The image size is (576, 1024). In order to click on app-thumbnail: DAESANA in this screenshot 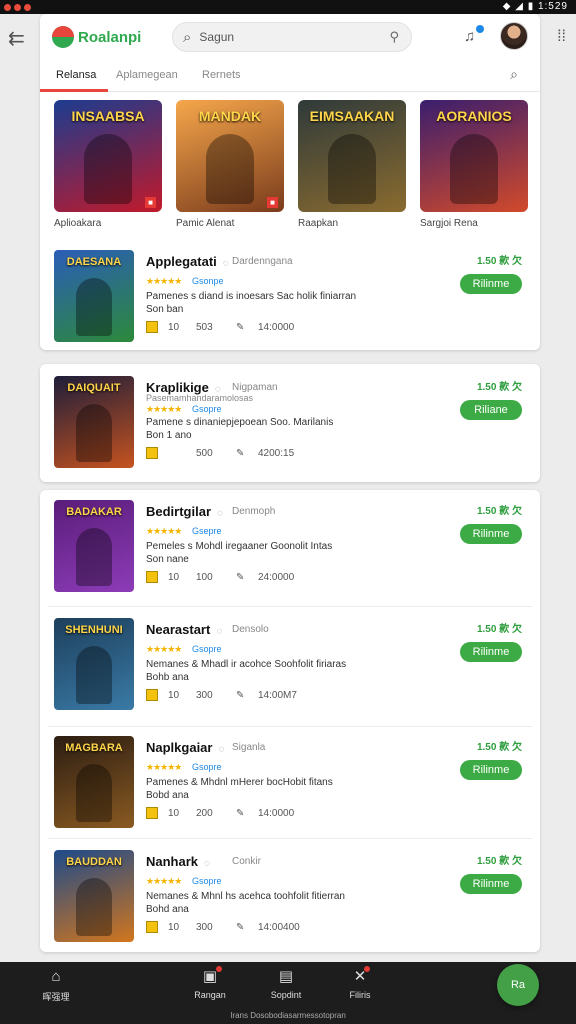, I will do `click(94, 296)`.